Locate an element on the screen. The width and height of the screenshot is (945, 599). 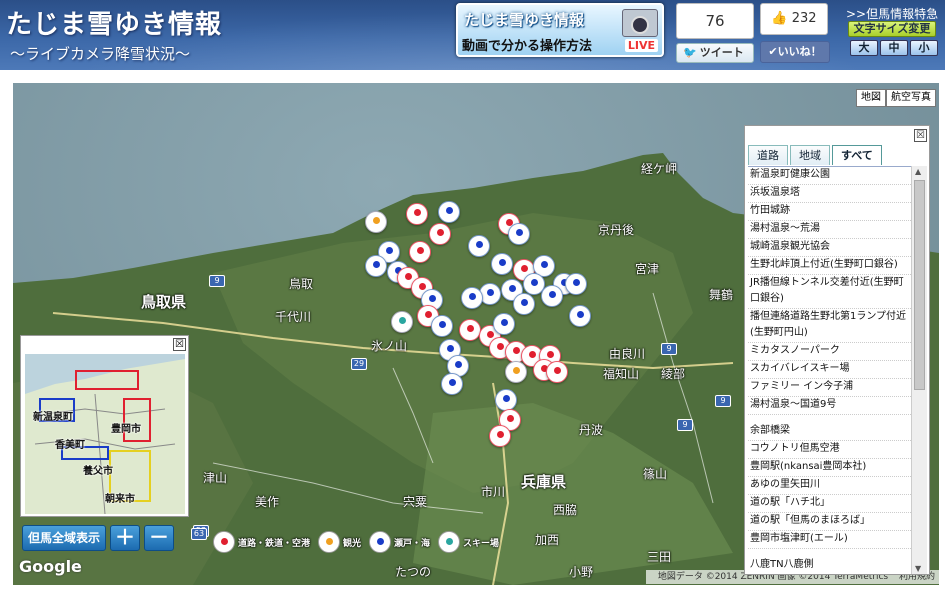
list-scrollbar: ▲ ▼ is located at coordinates (919, 370).